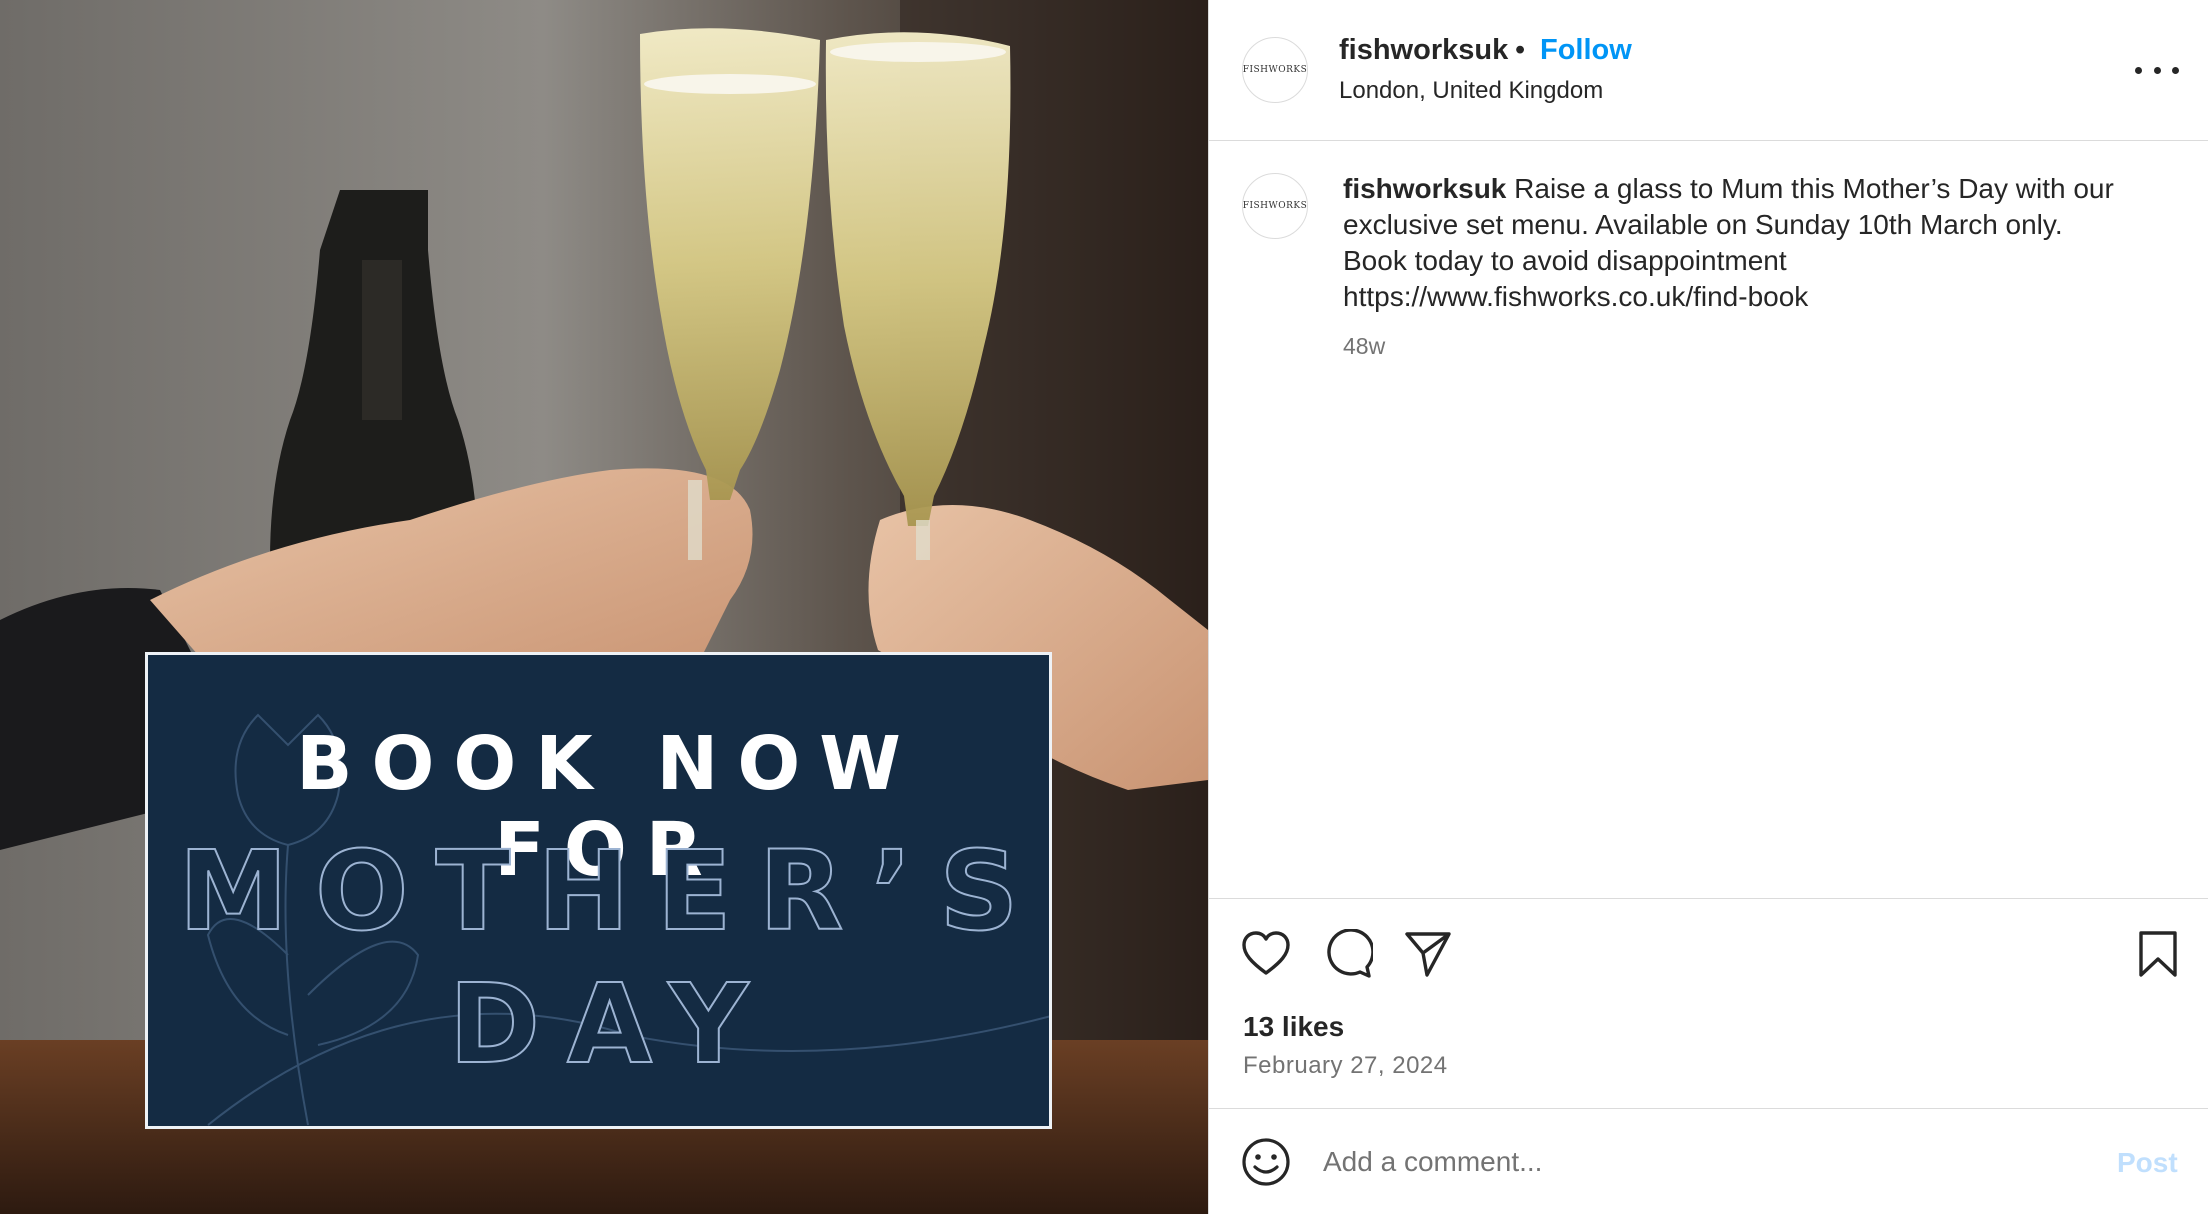 The image size is (2208, 1214). I want to click on likes-count: 13 likes, so click(1293, 1027).